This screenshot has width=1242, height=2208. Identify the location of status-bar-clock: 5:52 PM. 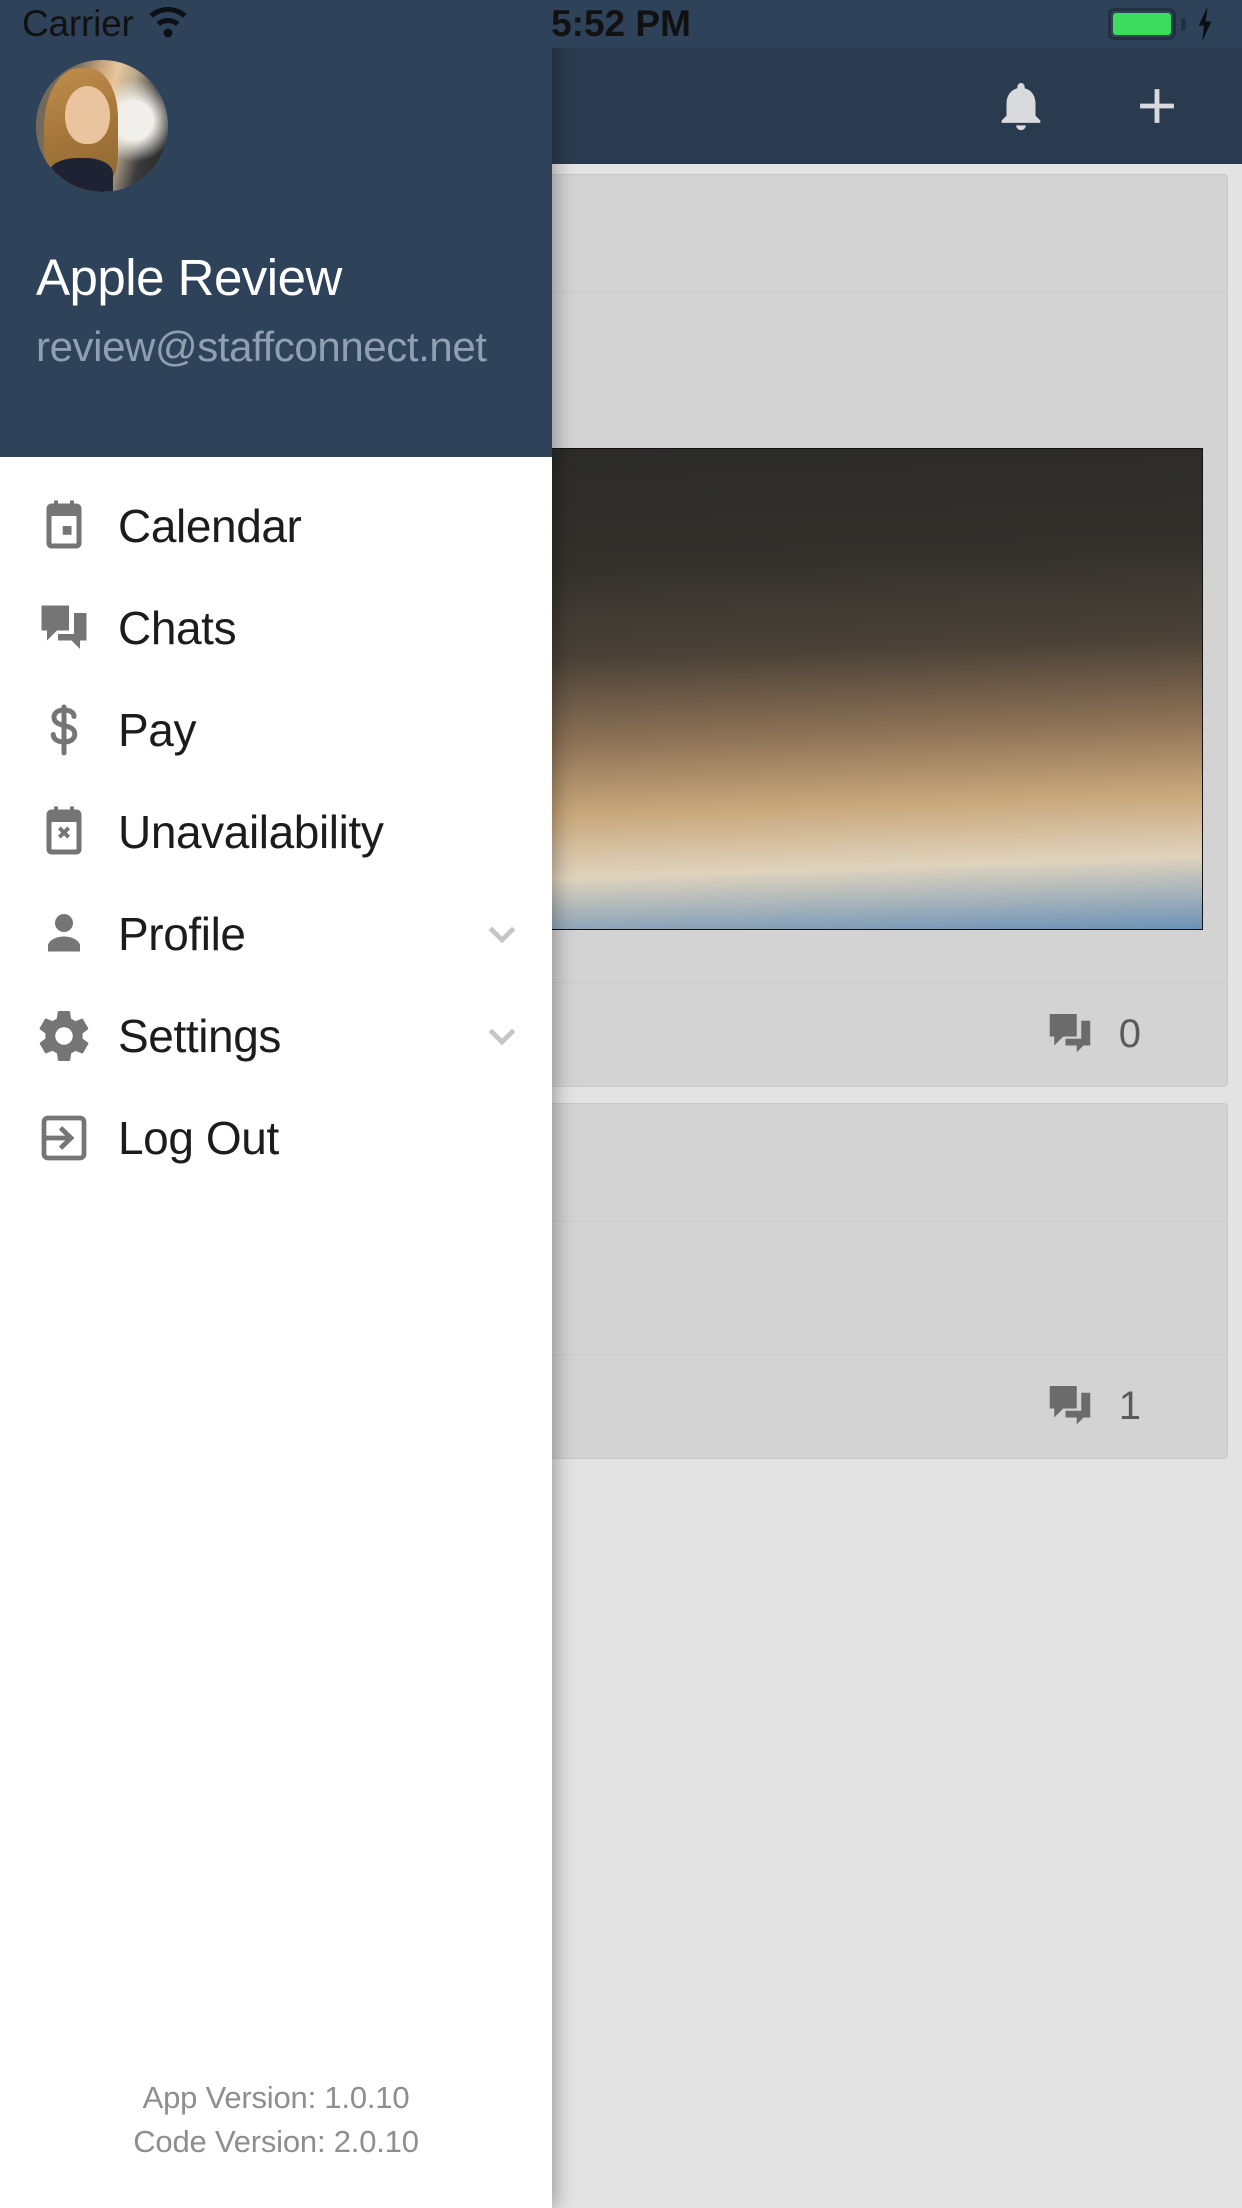
(621, 23).